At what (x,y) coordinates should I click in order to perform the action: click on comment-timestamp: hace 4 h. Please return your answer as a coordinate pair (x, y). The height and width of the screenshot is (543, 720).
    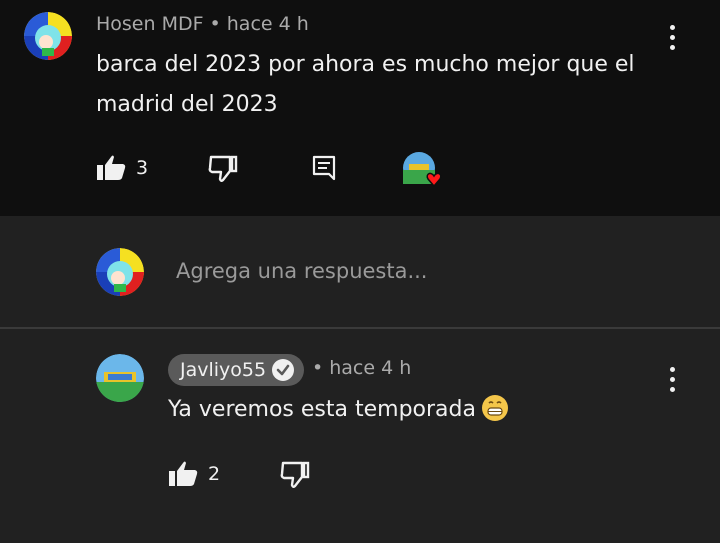
    Looking at the image, I should click on (268, 24).